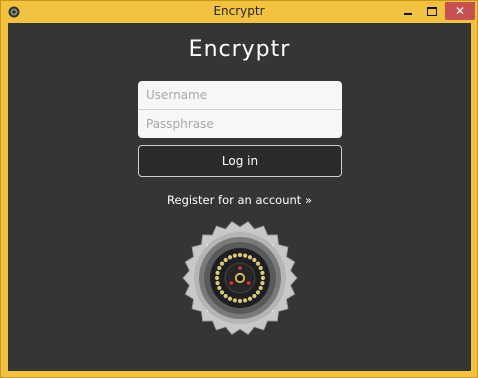  I want to click on minimize-icon, so click(408, 14).